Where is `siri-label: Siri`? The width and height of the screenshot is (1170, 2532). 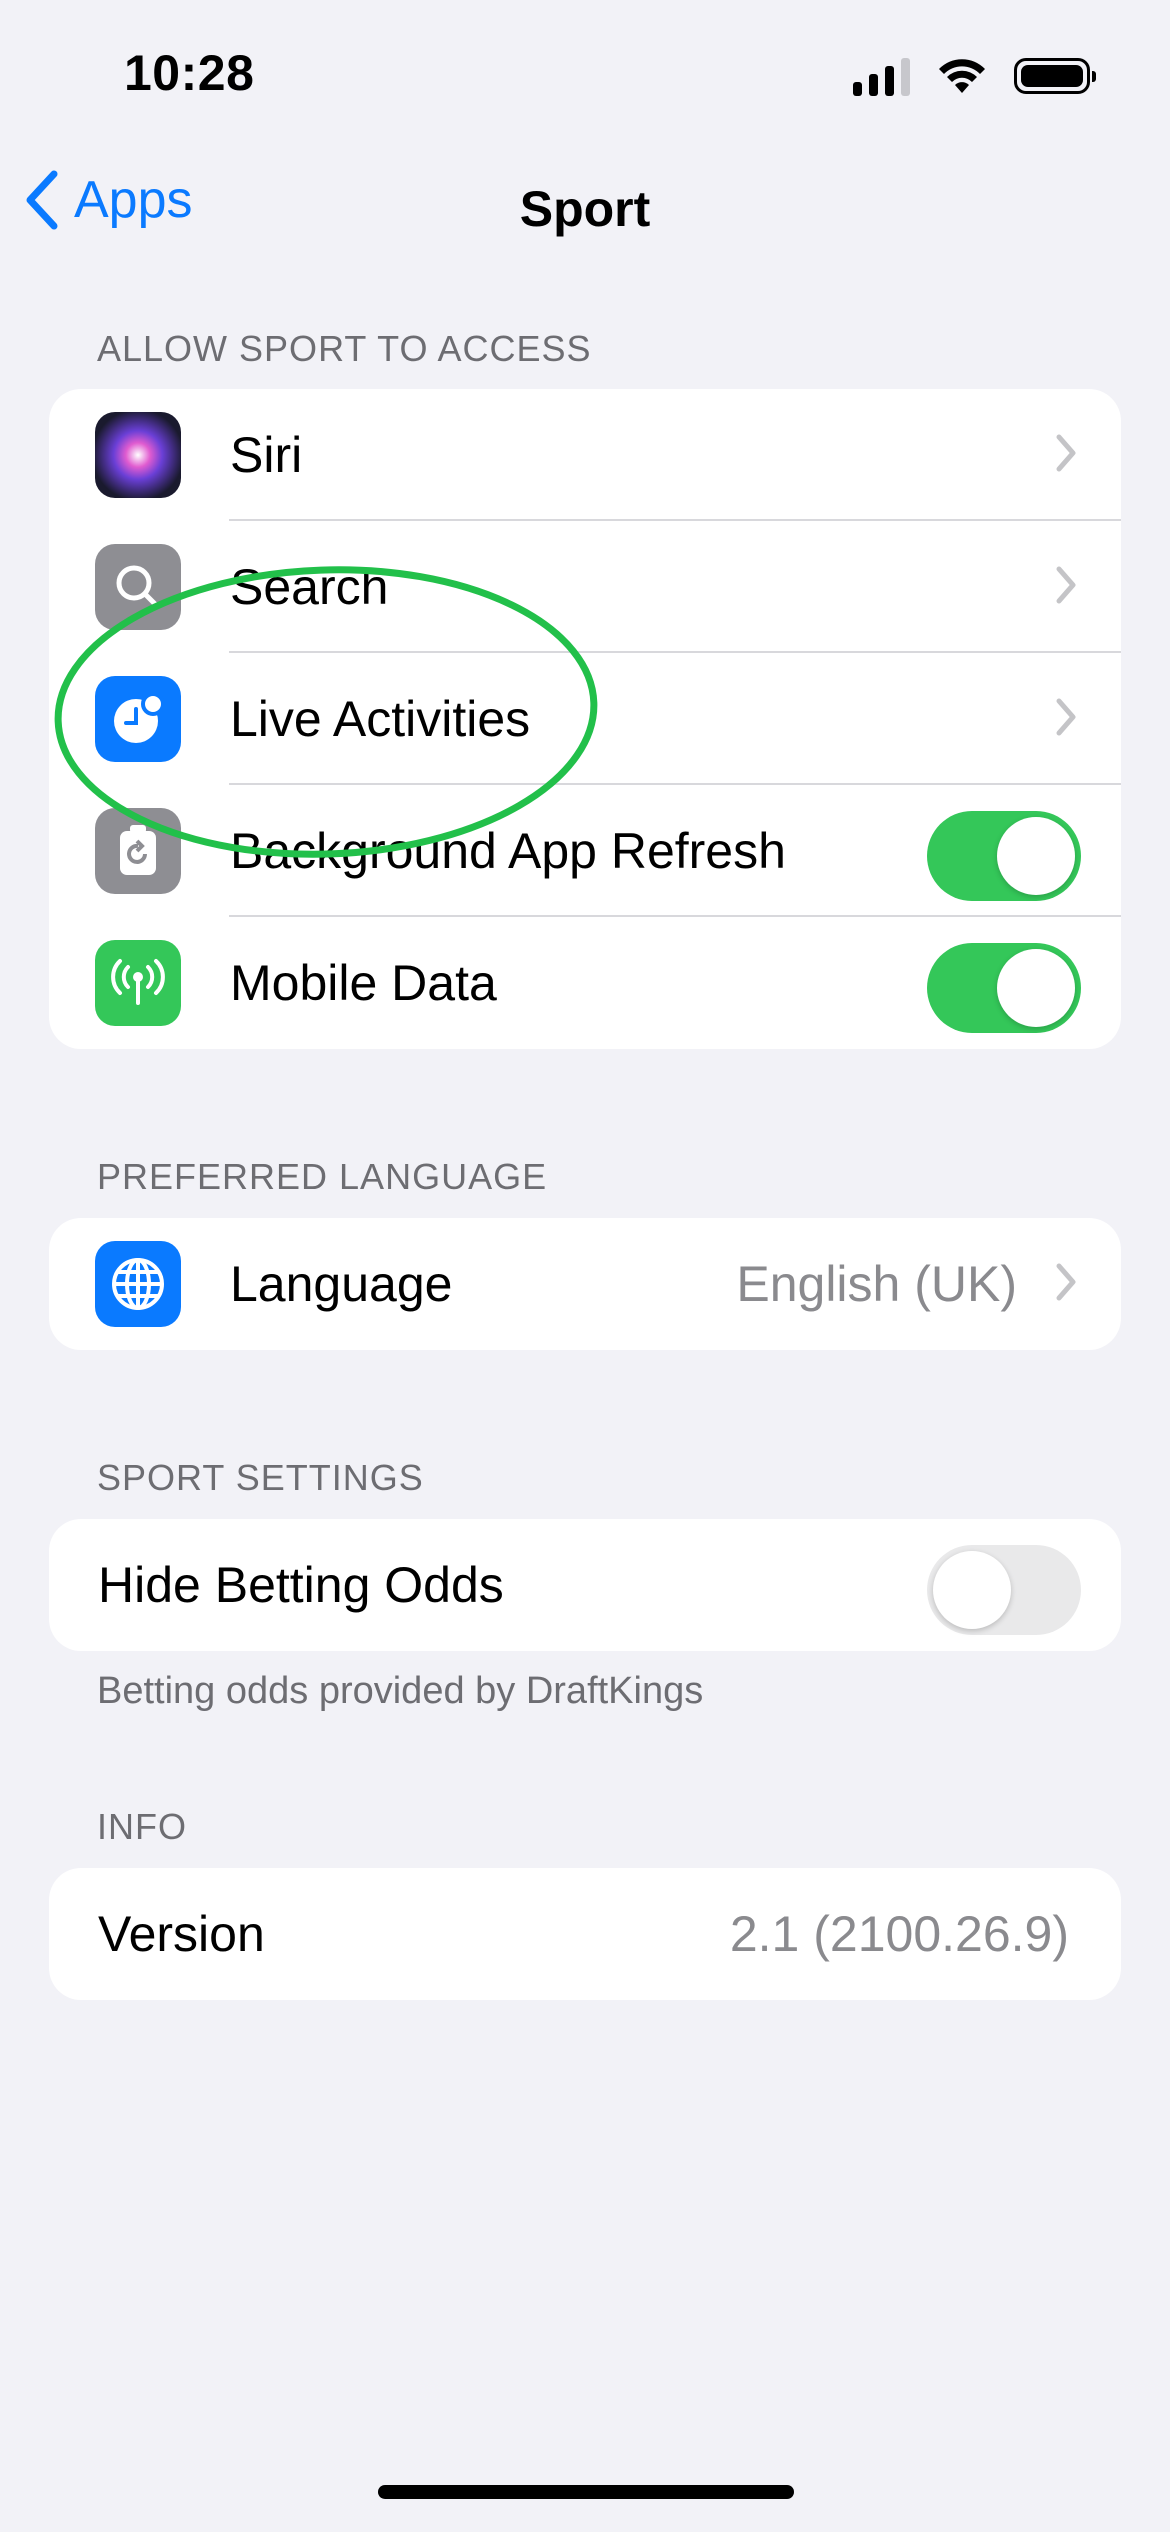 siri-label: Siri is located at coordinates (266, 455).